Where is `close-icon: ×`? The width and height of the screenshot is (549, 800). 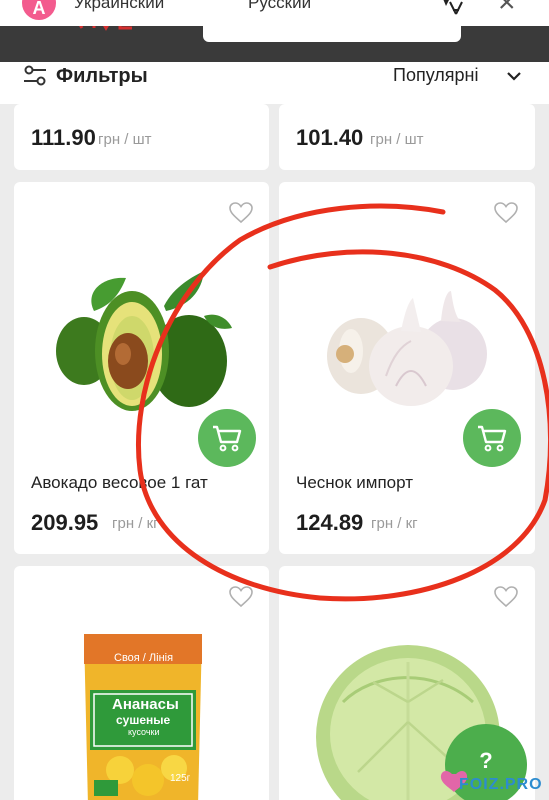
close-icon: × is located at coordinates (507, 9).